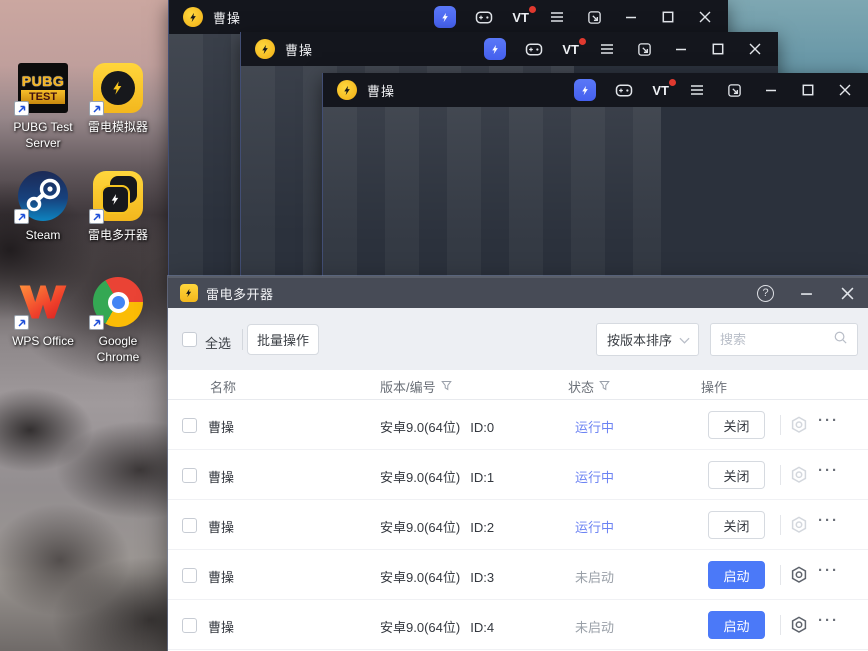 Image resolution: width=868 pixels, height=651 pixels. I want to click on chevron-down-icon, so click(684, 339).